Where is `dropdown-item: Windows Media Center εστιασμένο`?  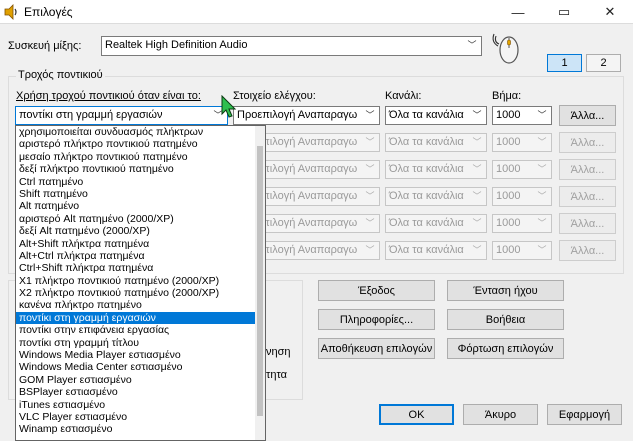
dropdown-item: Windows Media Center εστιασμένο is located at coordinates (140, 367).